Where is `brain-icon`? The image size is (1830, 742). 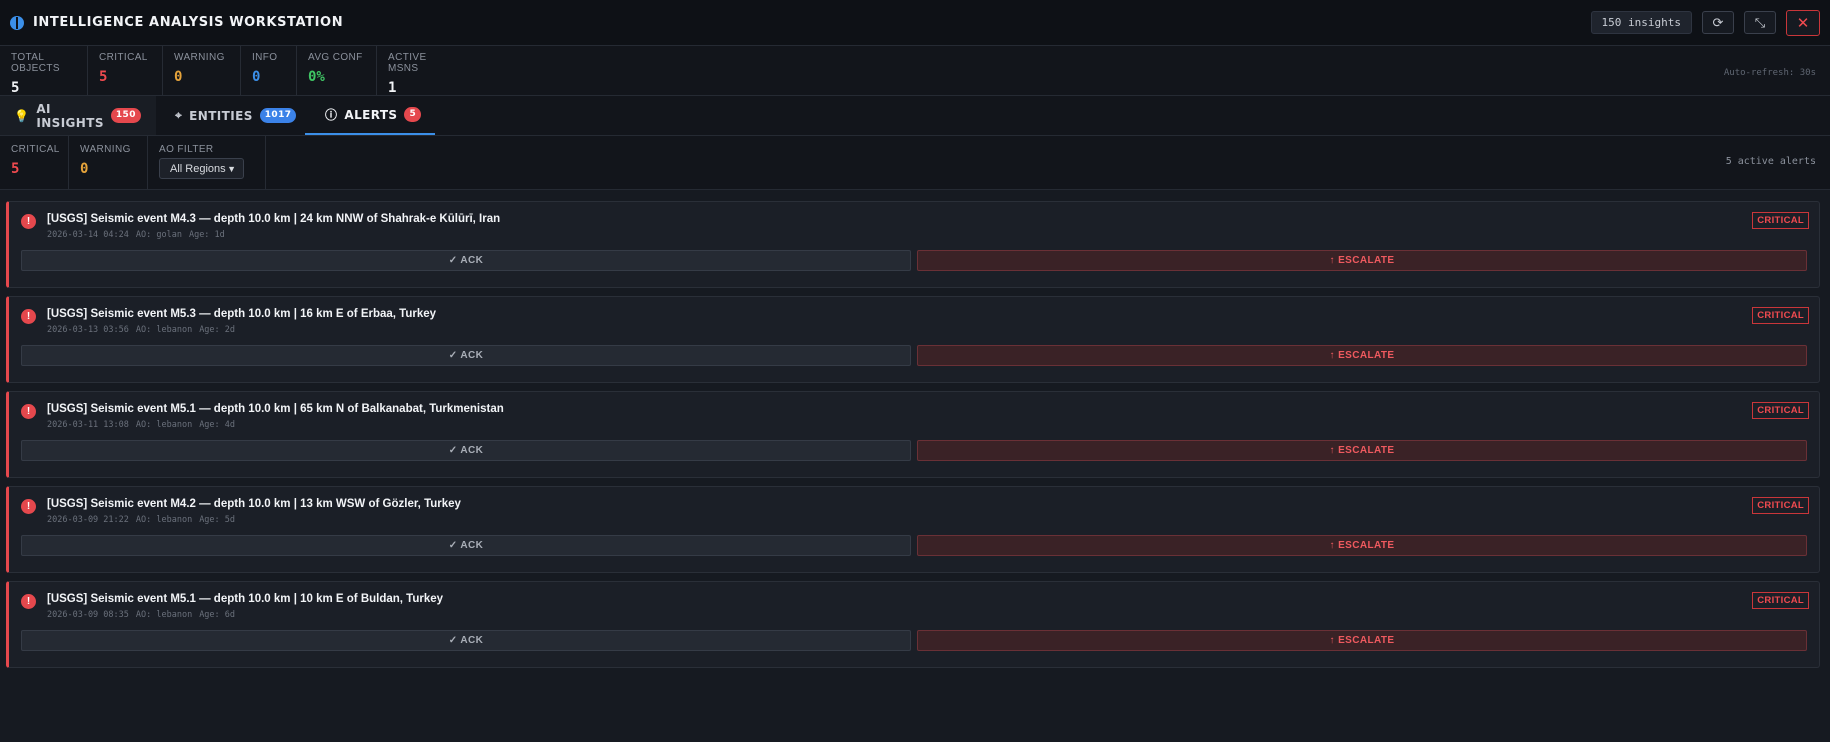 brain-icon is located at coordinates (17, 22).